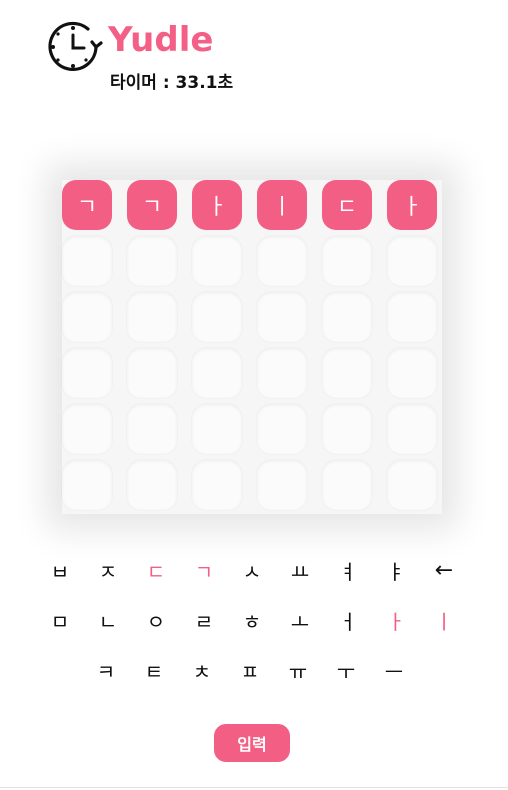  I want to click on key: ㅣ, so click(444, 620).